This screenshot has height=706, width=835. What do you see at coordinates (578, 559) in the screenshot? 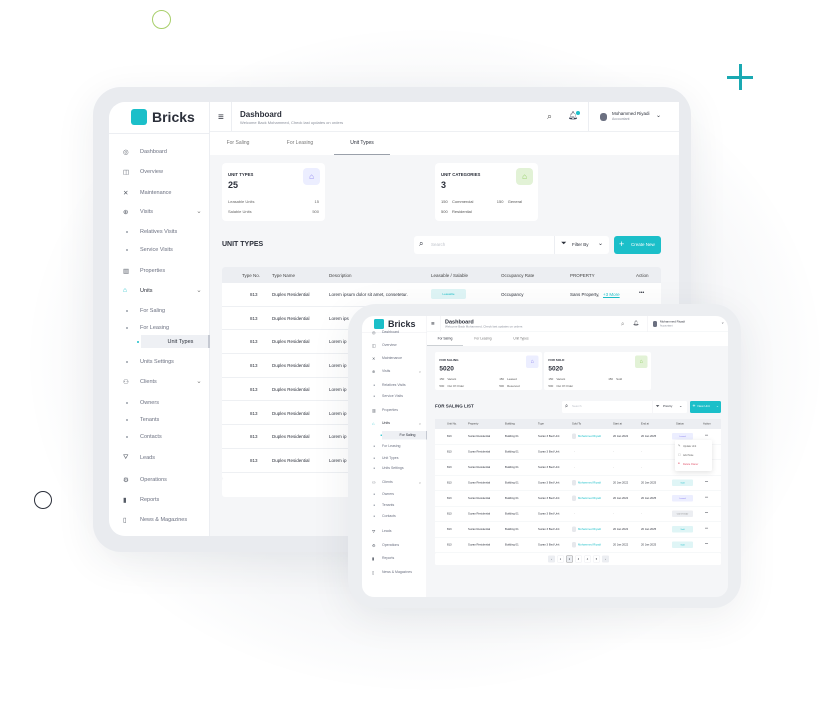
I see `page-button: 3` at bounding box center [578, 559].